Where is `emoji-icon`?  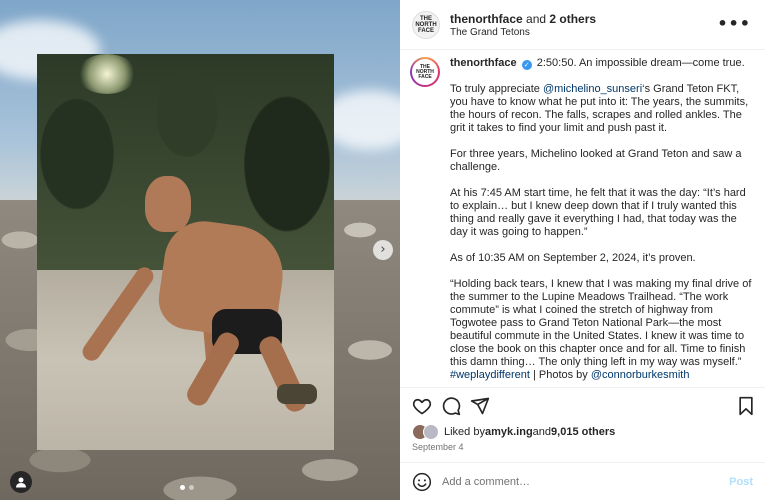 emoji-icon is located at coordinates (422, 482).